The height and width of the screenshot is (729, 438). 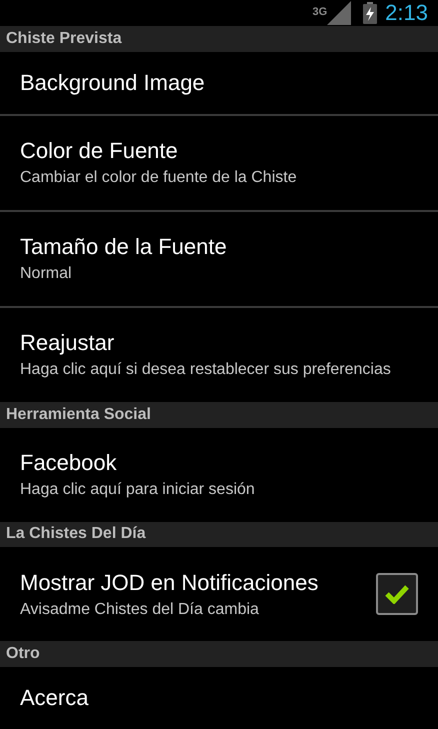 I want to click on preference-title: Reajustar, so click(x=68, y=343).